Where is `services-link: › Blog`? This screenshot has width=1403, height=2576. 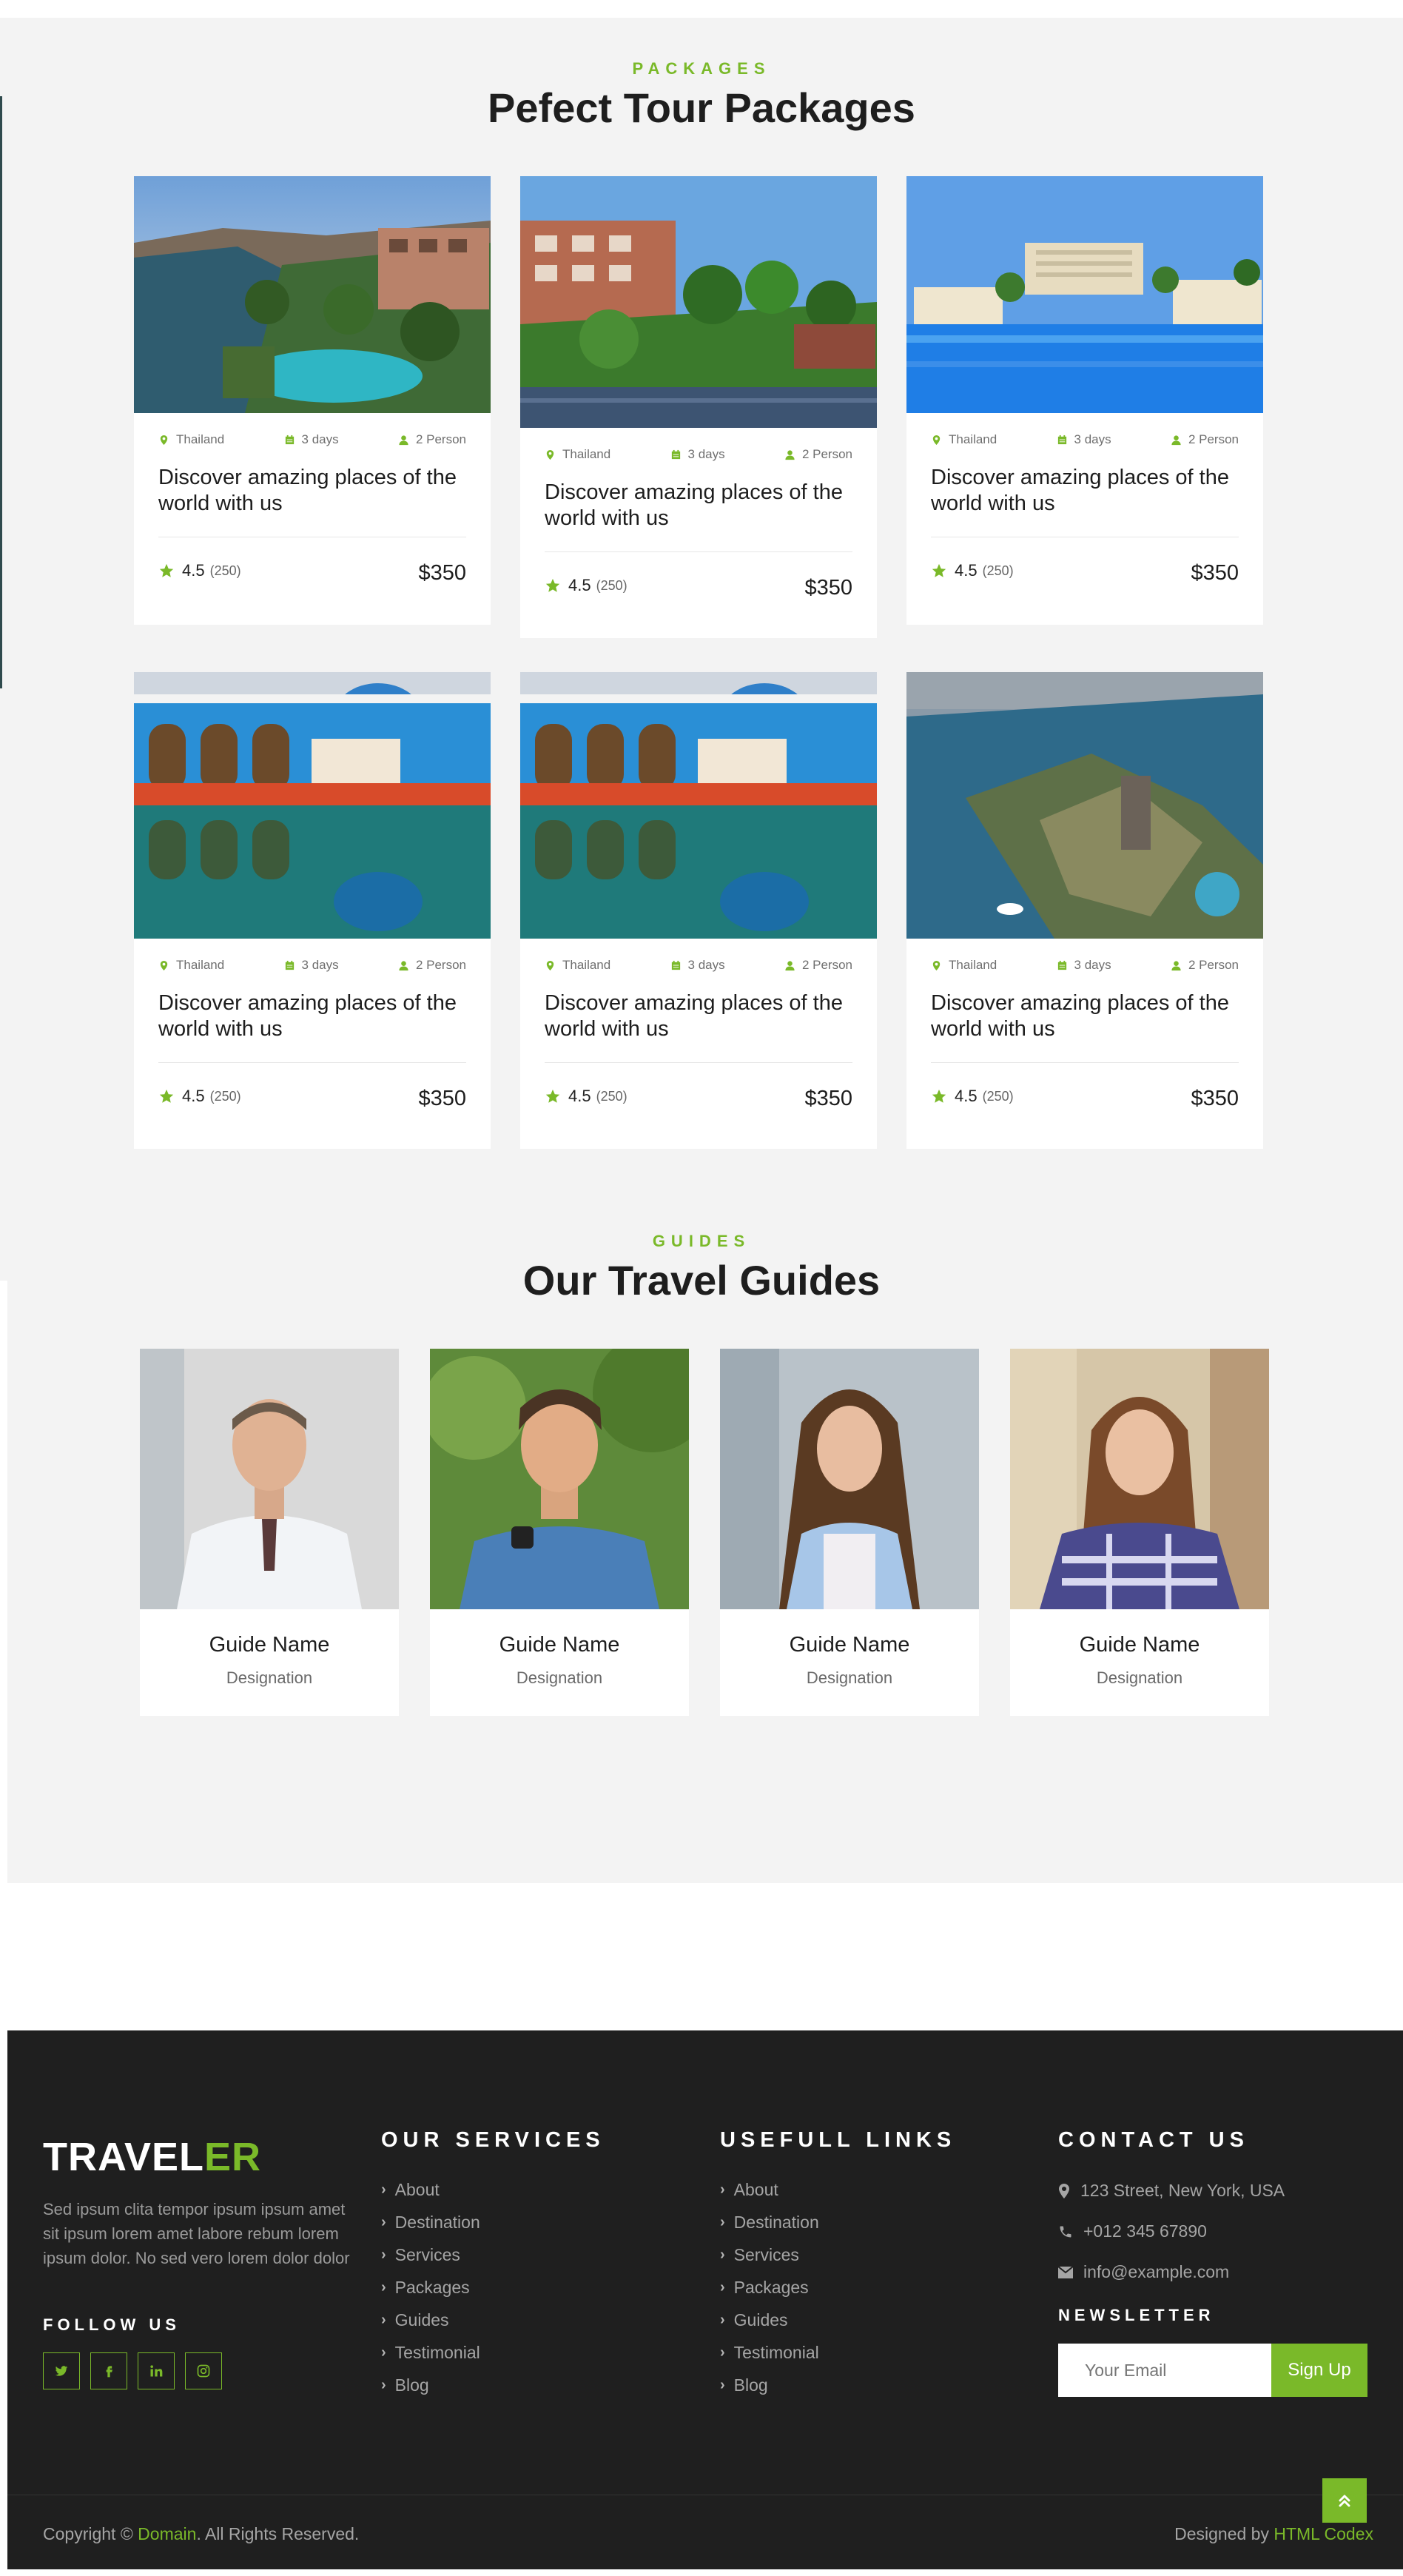
services-link: › Blog is located at coordinates (431, 2385).